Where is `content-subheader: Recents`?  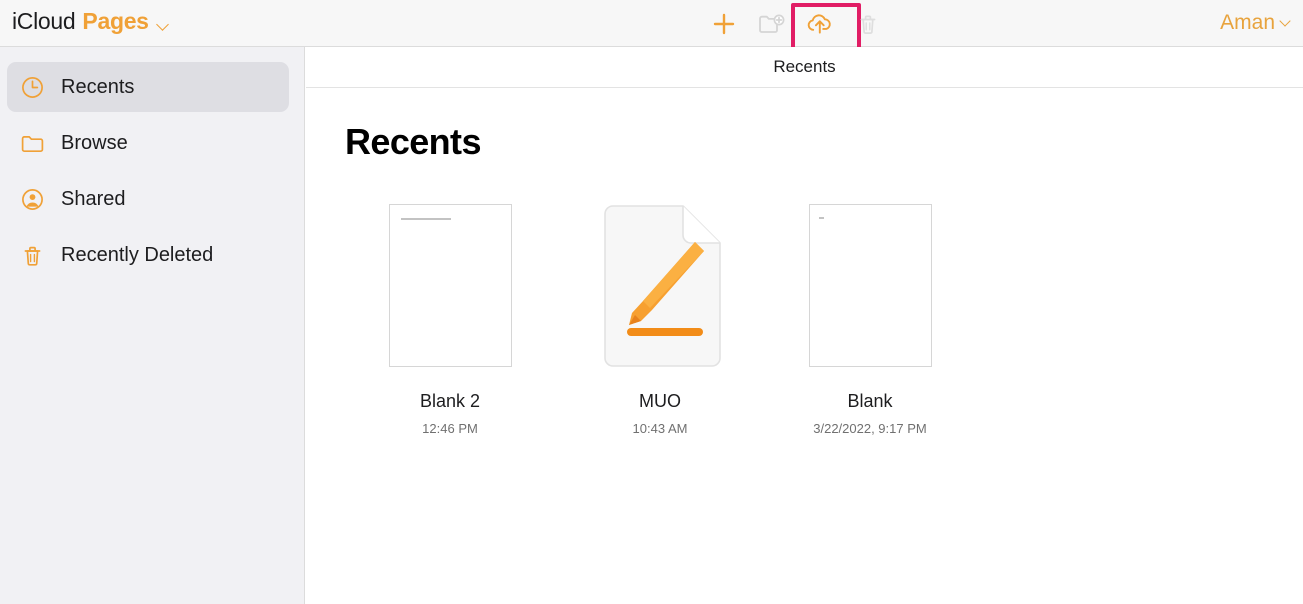
content-subheader: Recents is located at coordinates (804, 67).